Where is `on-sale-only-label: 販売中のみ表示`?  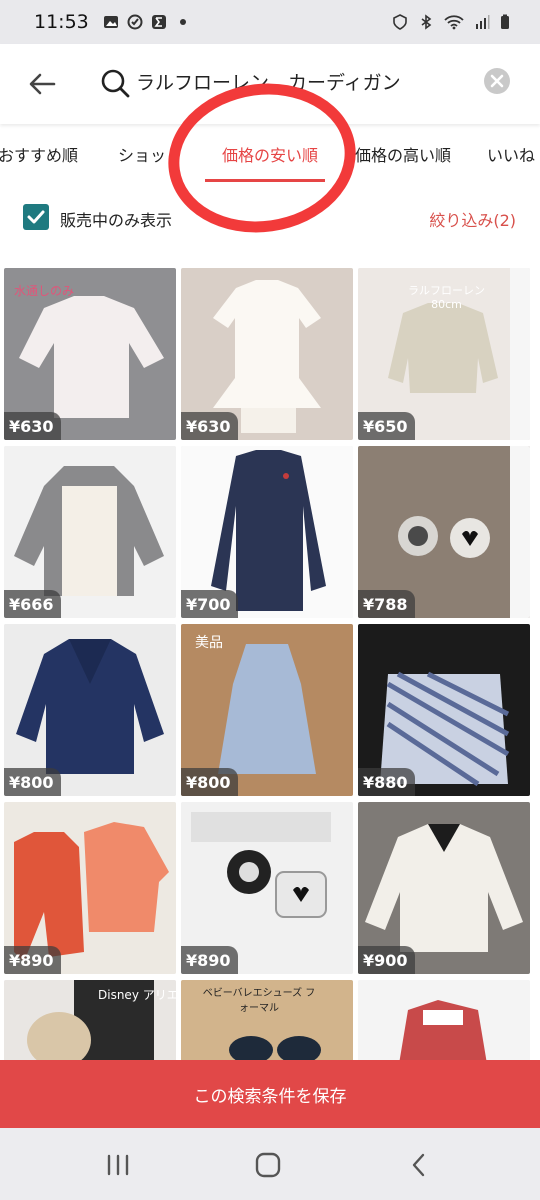
on-sale-only-label: 販売中のみ表示 is located at coordinates (116, 220).